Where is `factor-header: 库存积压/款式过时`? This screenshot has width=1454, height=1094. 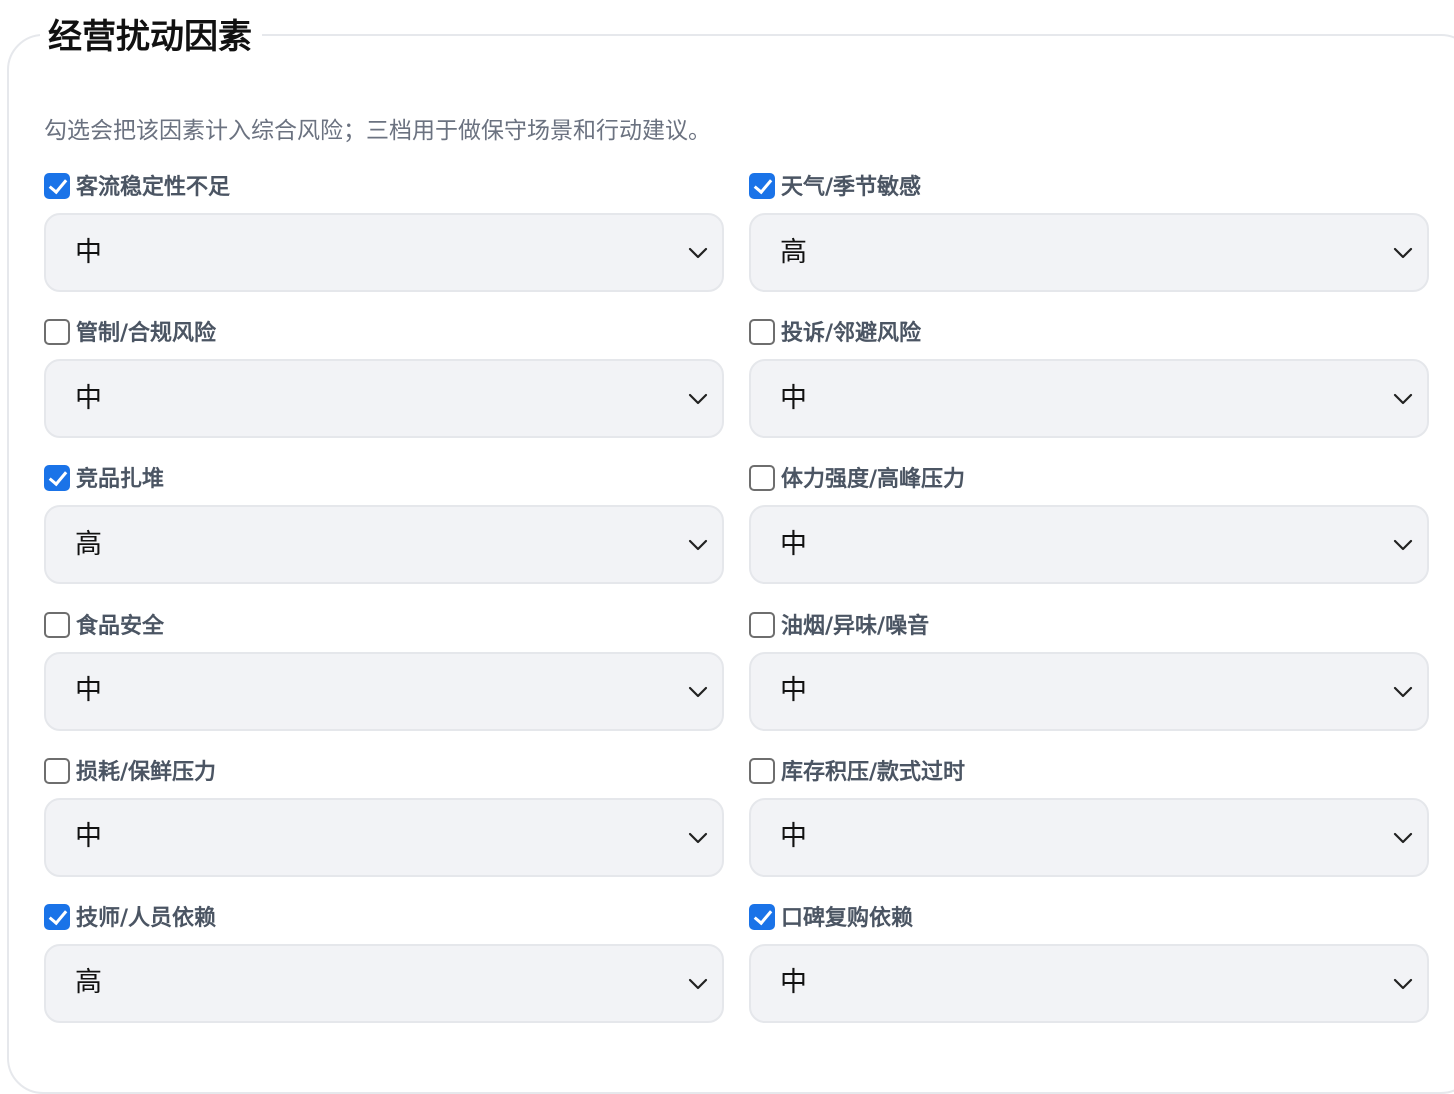
factor-header: 库存积压/款式过时 is located at coordinates (857, 771).